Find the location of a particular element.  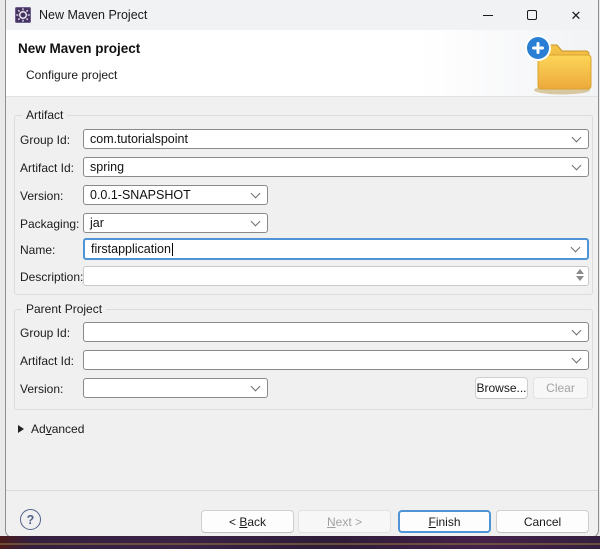

advanced-toggle: Advanced is located at coordinates (51, 429).